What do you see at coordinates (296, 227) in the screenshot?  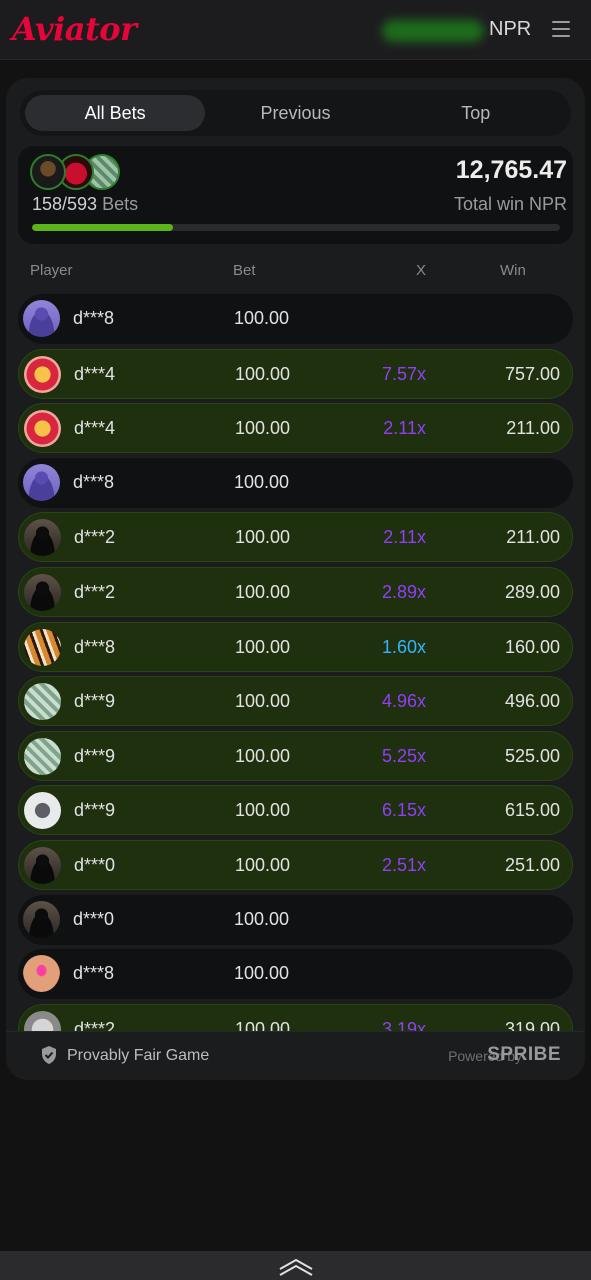 I see `bets-progress-bar` at bounding box center [296, 227].